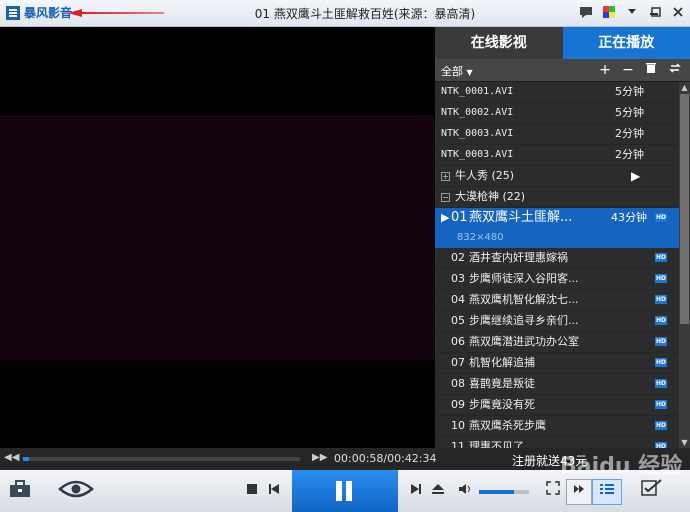 Image resolution: width=690 pixels, height=512 pixels. I want to click on skin-icon, so click(609, 13).